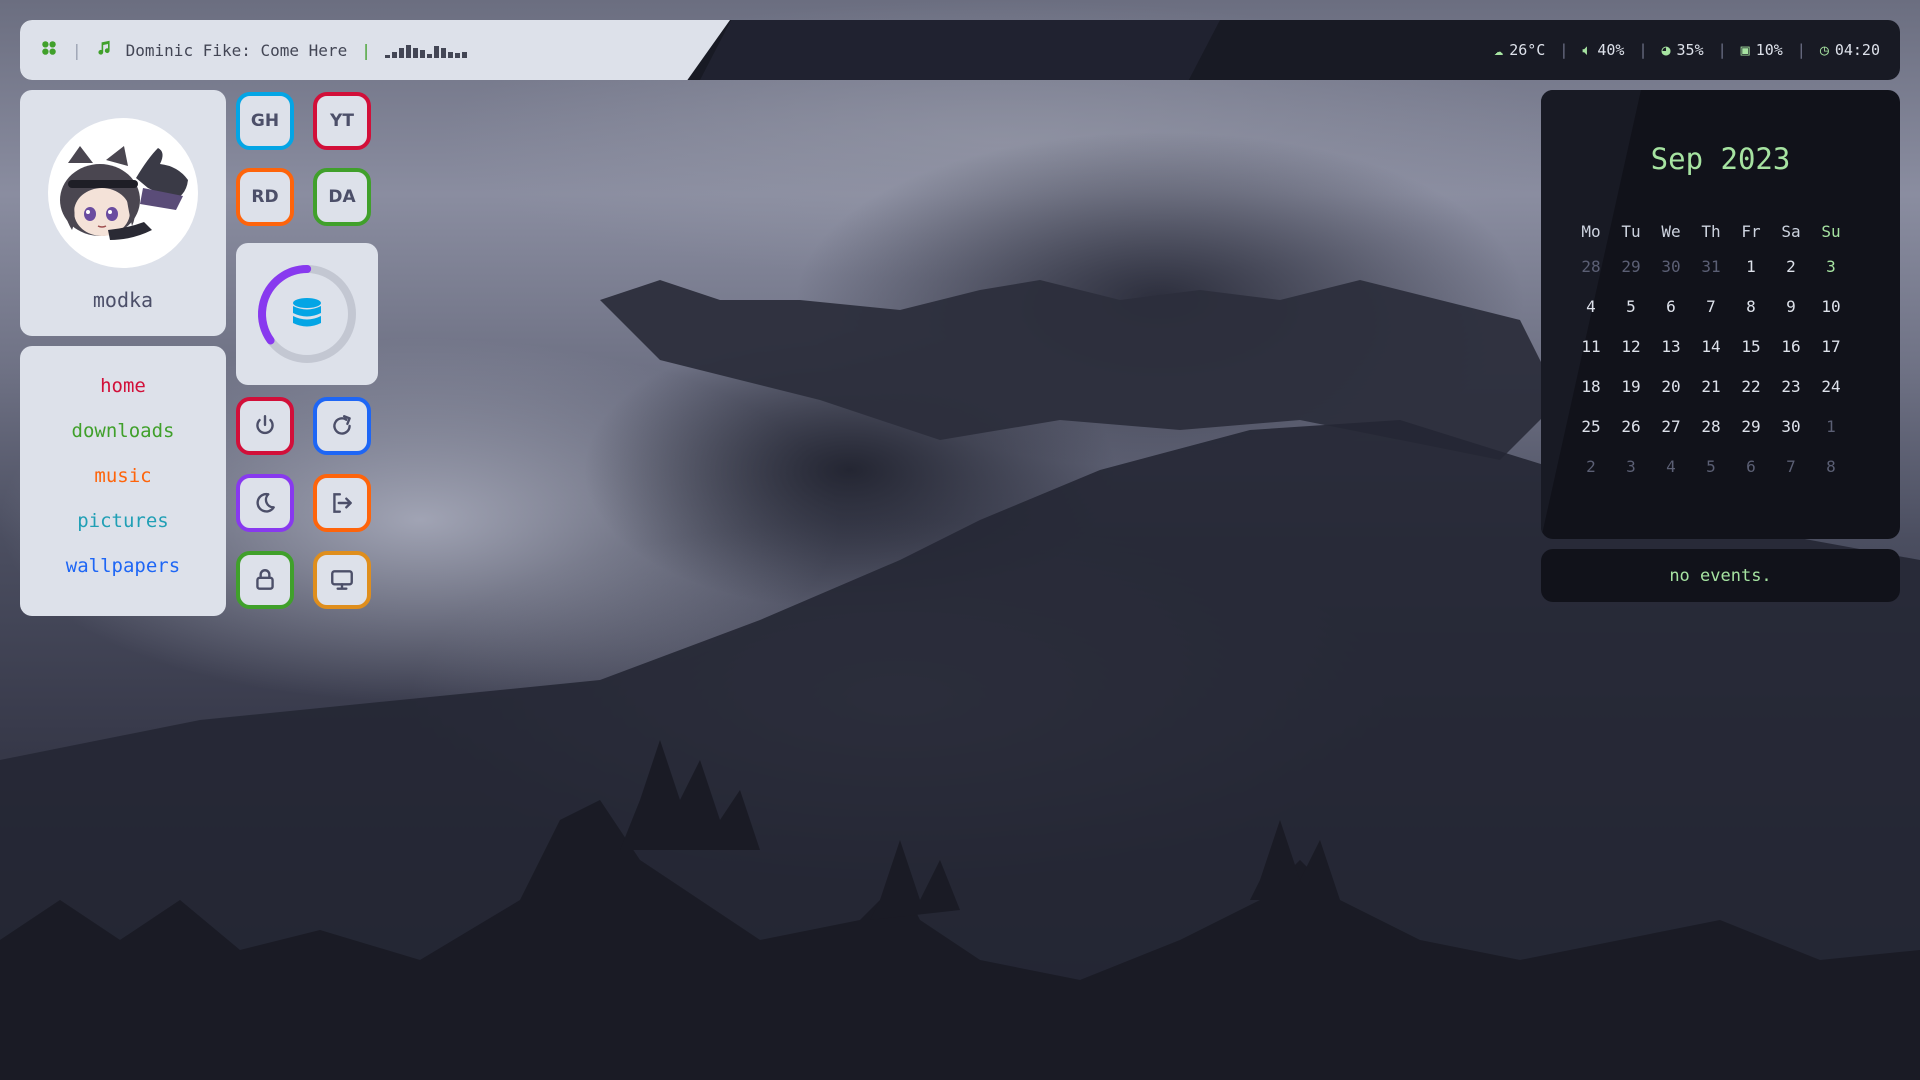  What do you see at coordinates (1831, 386) in the screenshot?
I see `calendar-day: 24` at bounding box center [1831, 386].